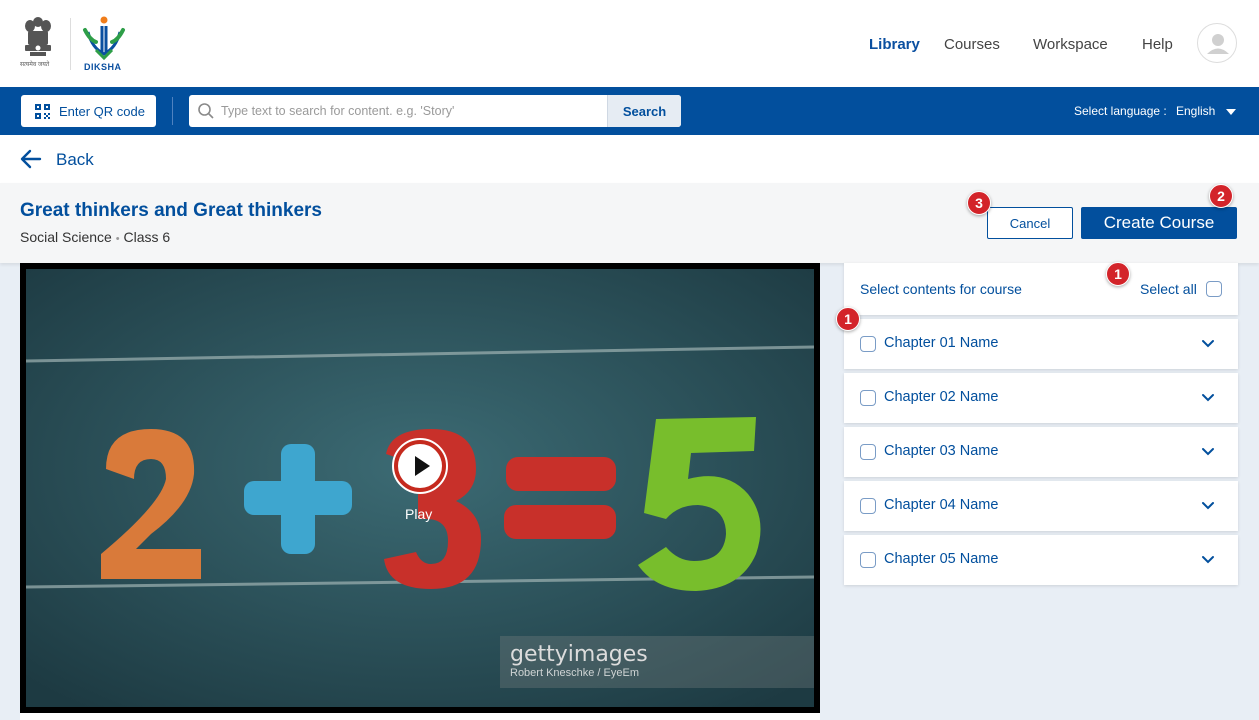 This screenshot has height=720, width=1259. What do you see at coordinates (1041, 289) in the screenshot?
I see `course-select-header: Select contents for course Select all` at bounding box center [1041, 289].